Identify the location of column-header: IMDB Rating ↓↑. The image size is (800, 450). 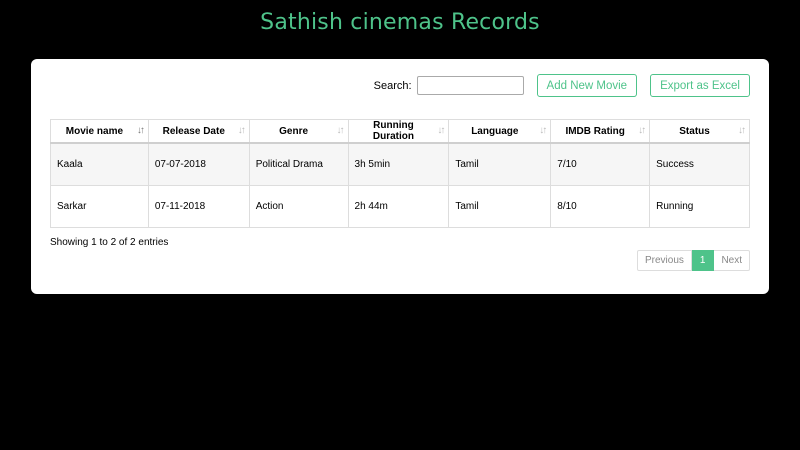
(600, 131).